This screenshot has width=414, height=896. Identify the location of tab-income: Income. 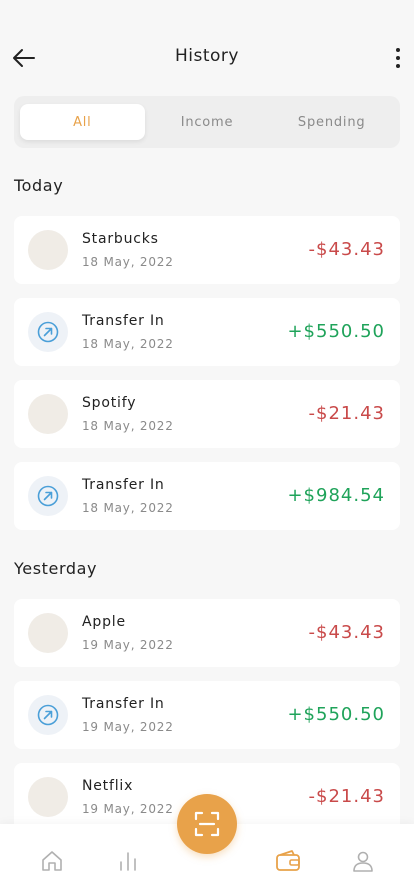
(207, 122).